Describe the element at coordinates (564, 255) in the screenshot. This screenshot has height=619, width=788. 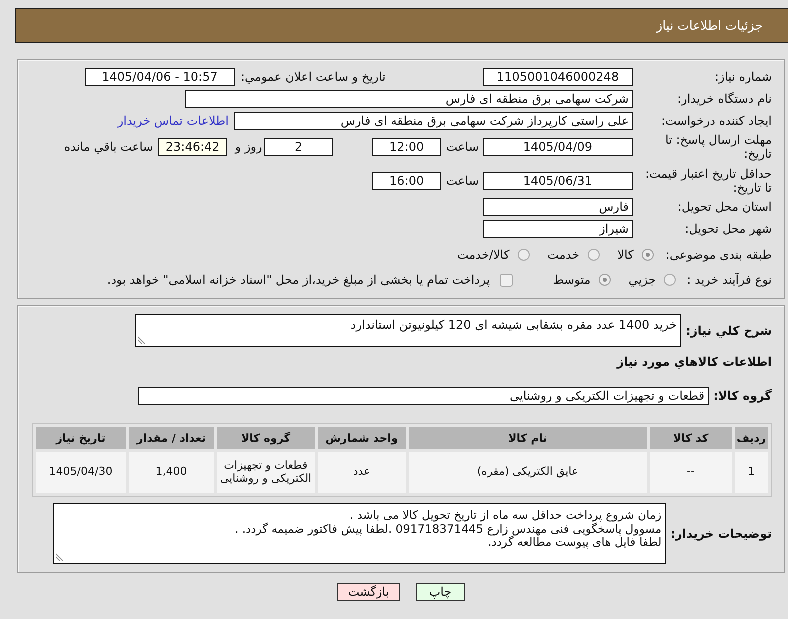
I see `radio-label: خدمت` at that location.